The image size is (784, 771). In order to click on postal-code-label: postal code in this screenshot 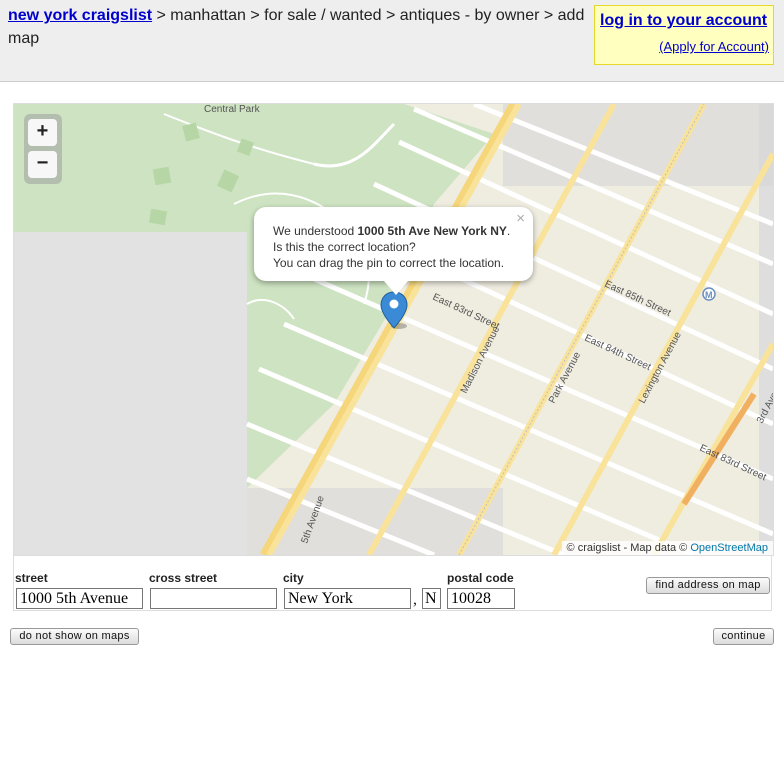, I will do `click(480, 578)`.